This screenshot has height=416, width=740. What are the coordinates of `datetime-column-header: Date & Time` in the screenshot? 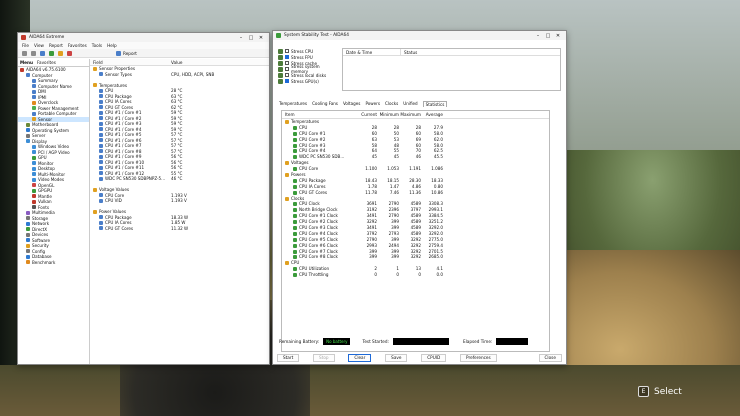 It's located at (372, 52).